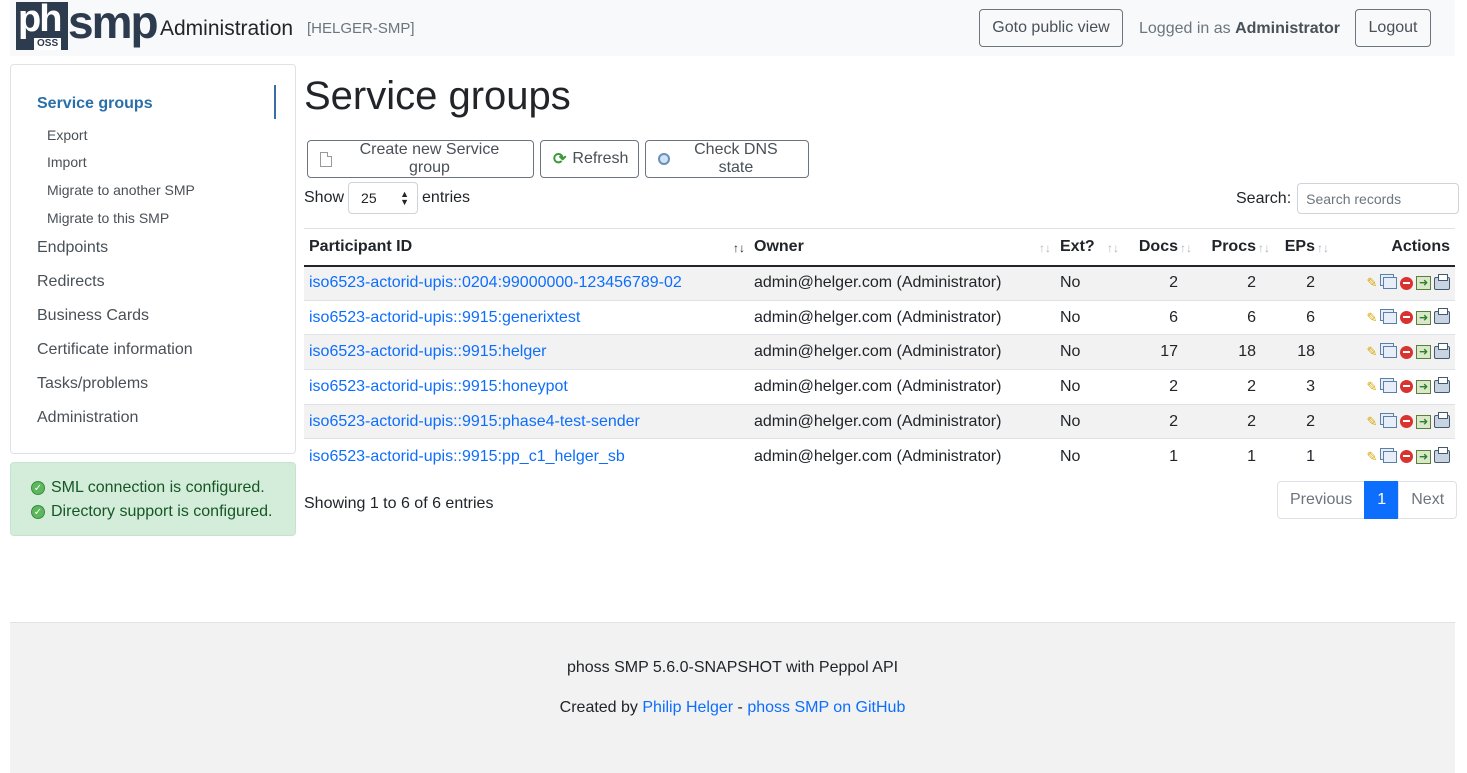 This screenshot has width=1467, height=773. I want to click on pagination-previous: Previous, so click(1321, 500).